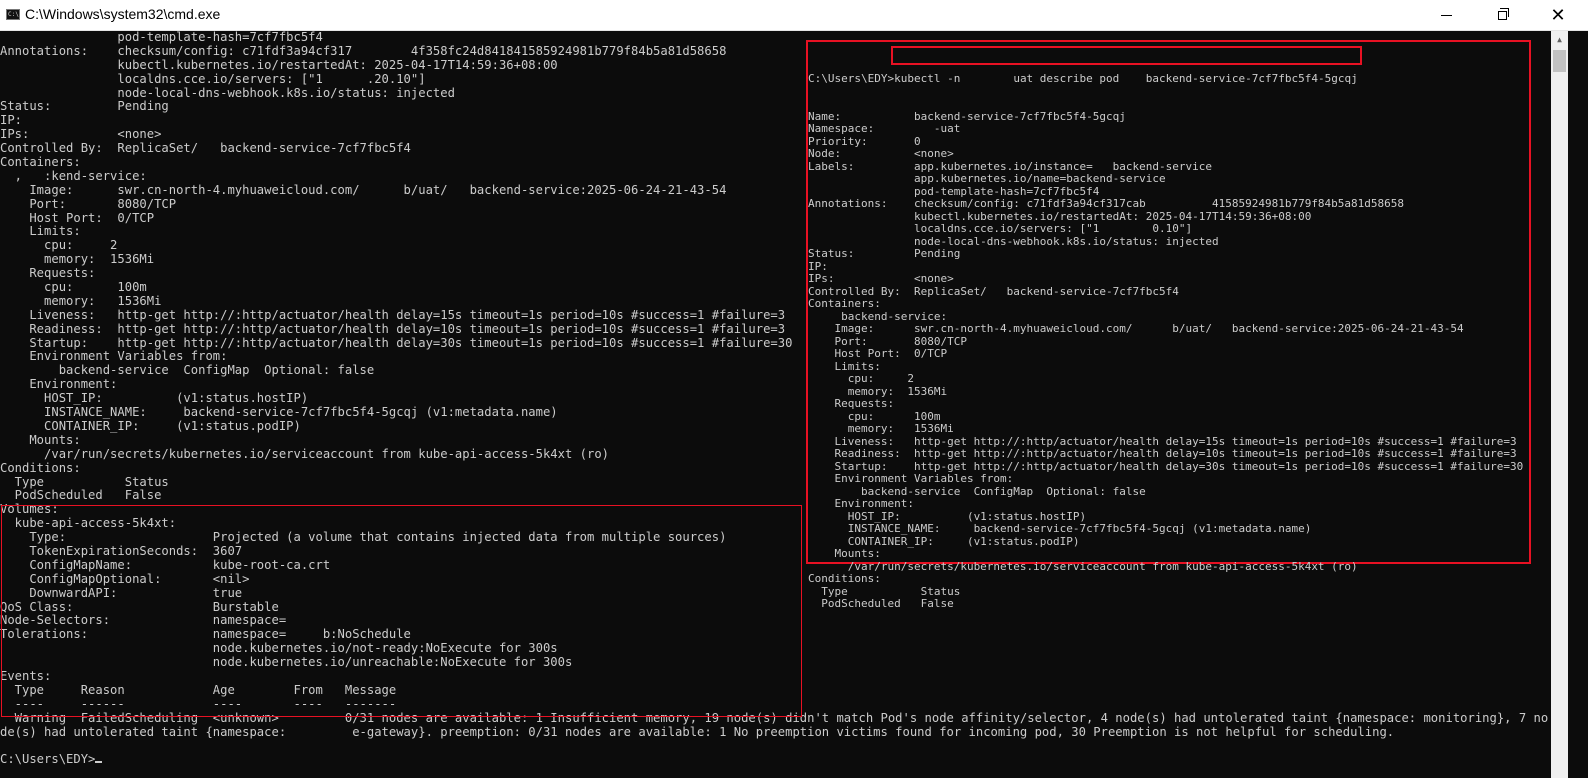  Describe the element at coordinates (1000, 228) in the screenshot. I see `inset-line: localdns.cce.io/servers: ["1 0.10"]` at that location.